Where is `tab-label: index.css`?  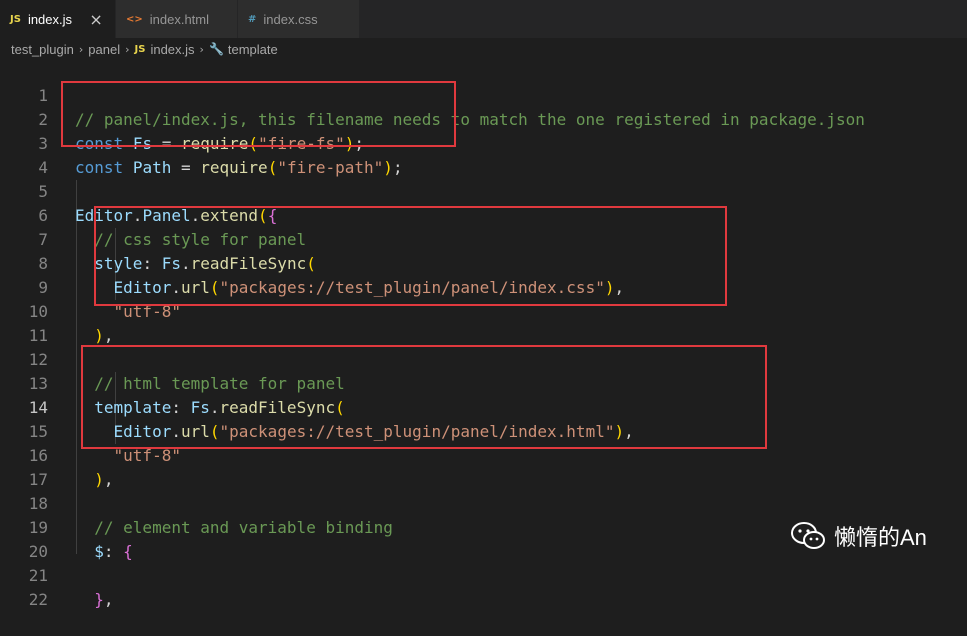 tab-label: index.css is located at coordinates (290, 19).